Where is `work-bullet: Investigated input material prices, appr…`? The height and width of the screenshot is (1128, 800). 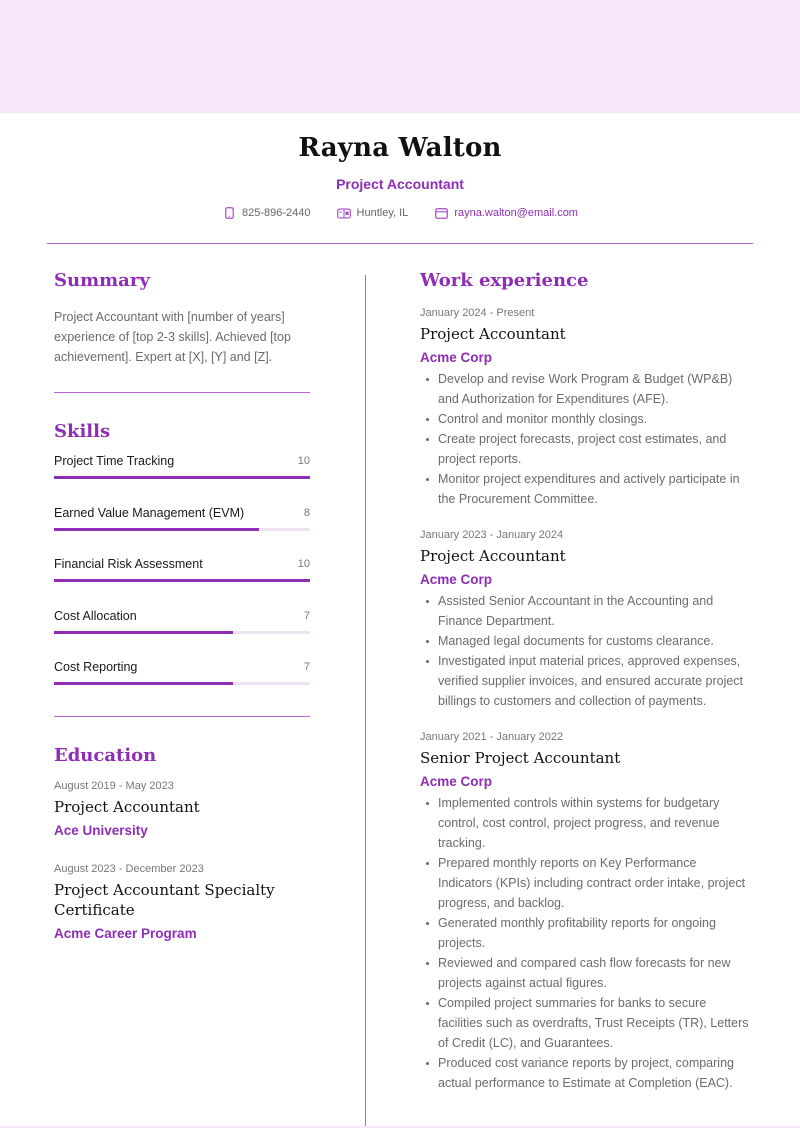
work-bullet: Investigated input material prices, appr… is located at coordinates (585, 681).